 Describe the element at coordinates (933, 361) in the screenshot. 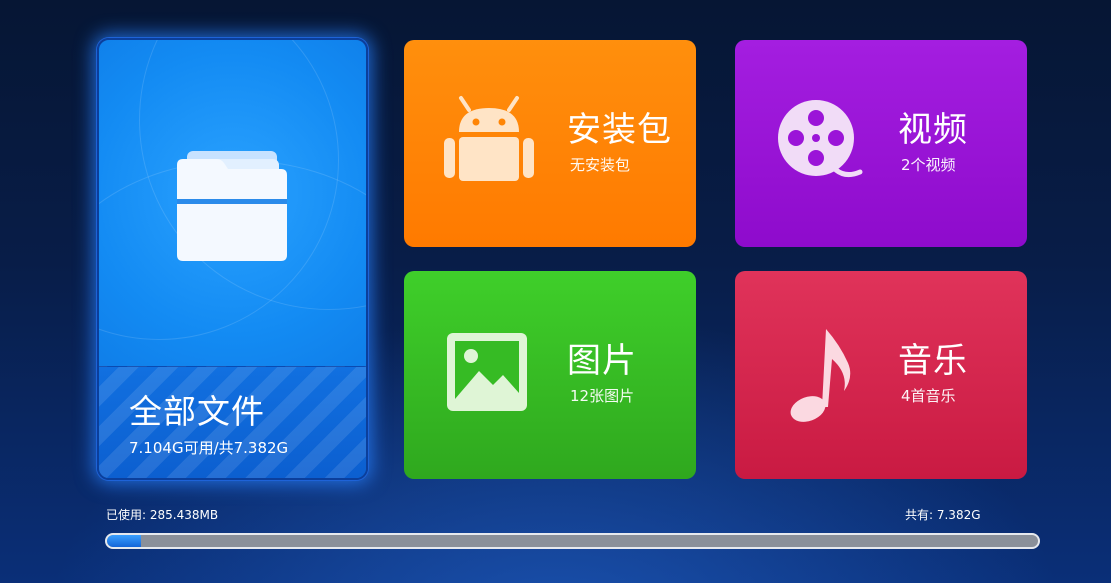

I see `music-title: 音乐` at that location.